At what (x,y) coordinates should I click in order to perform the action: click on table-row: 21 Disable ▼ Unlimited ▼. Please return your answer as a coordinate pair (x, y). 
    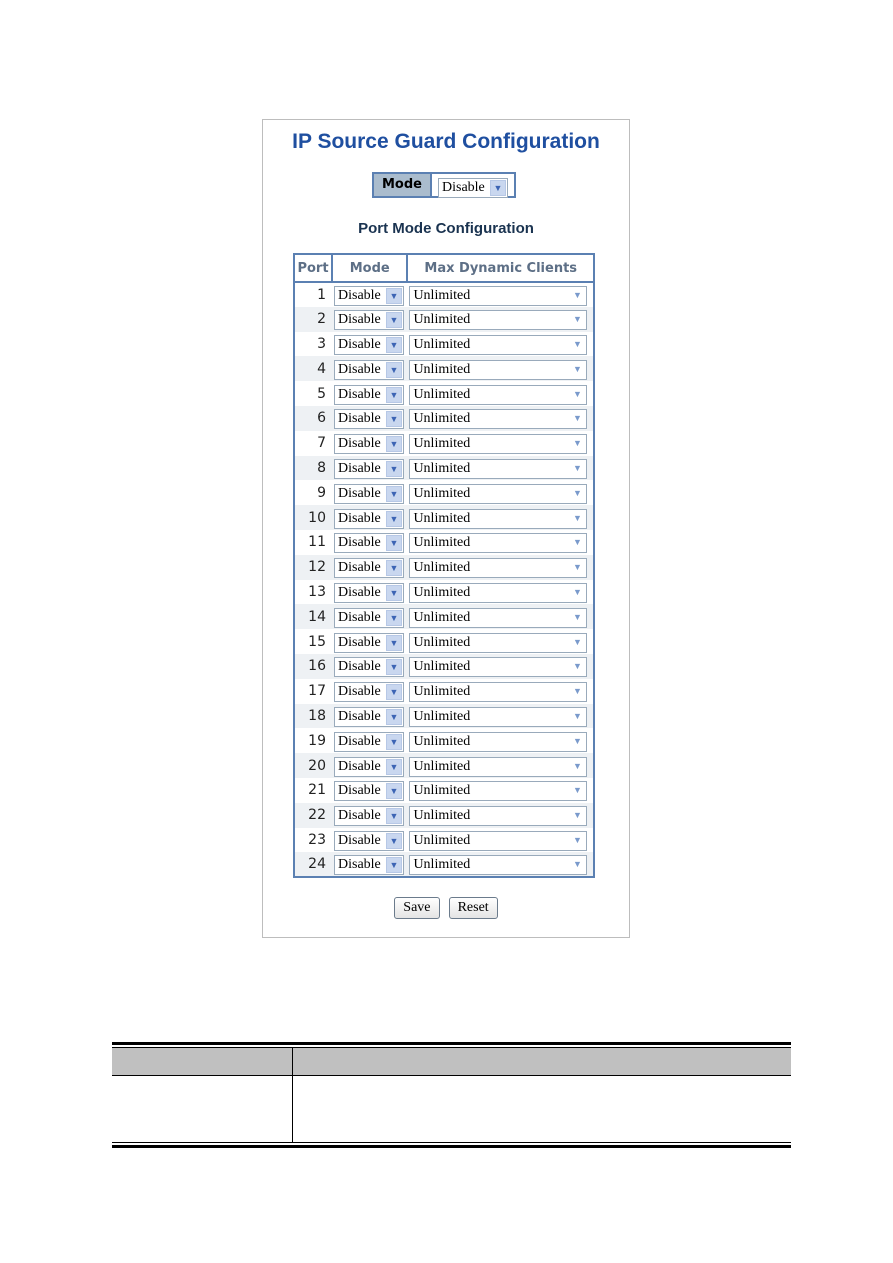
    Looking at the image, I should click on (444, 790).